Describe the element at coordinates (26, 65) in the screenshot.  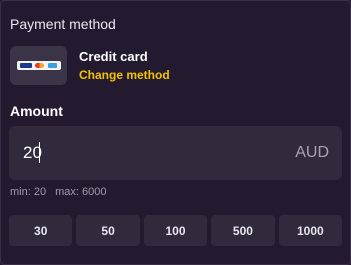
I see `visa-logo-icon` at that location.